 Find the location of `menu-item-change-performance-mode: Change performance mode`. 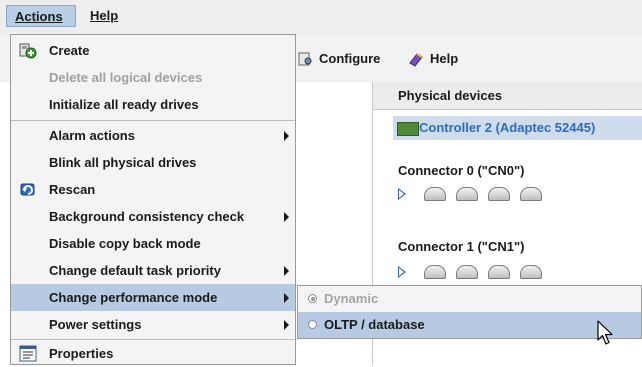

menu-item-change-performance-mode: Change performance mode is located at coordinates (153, 297).